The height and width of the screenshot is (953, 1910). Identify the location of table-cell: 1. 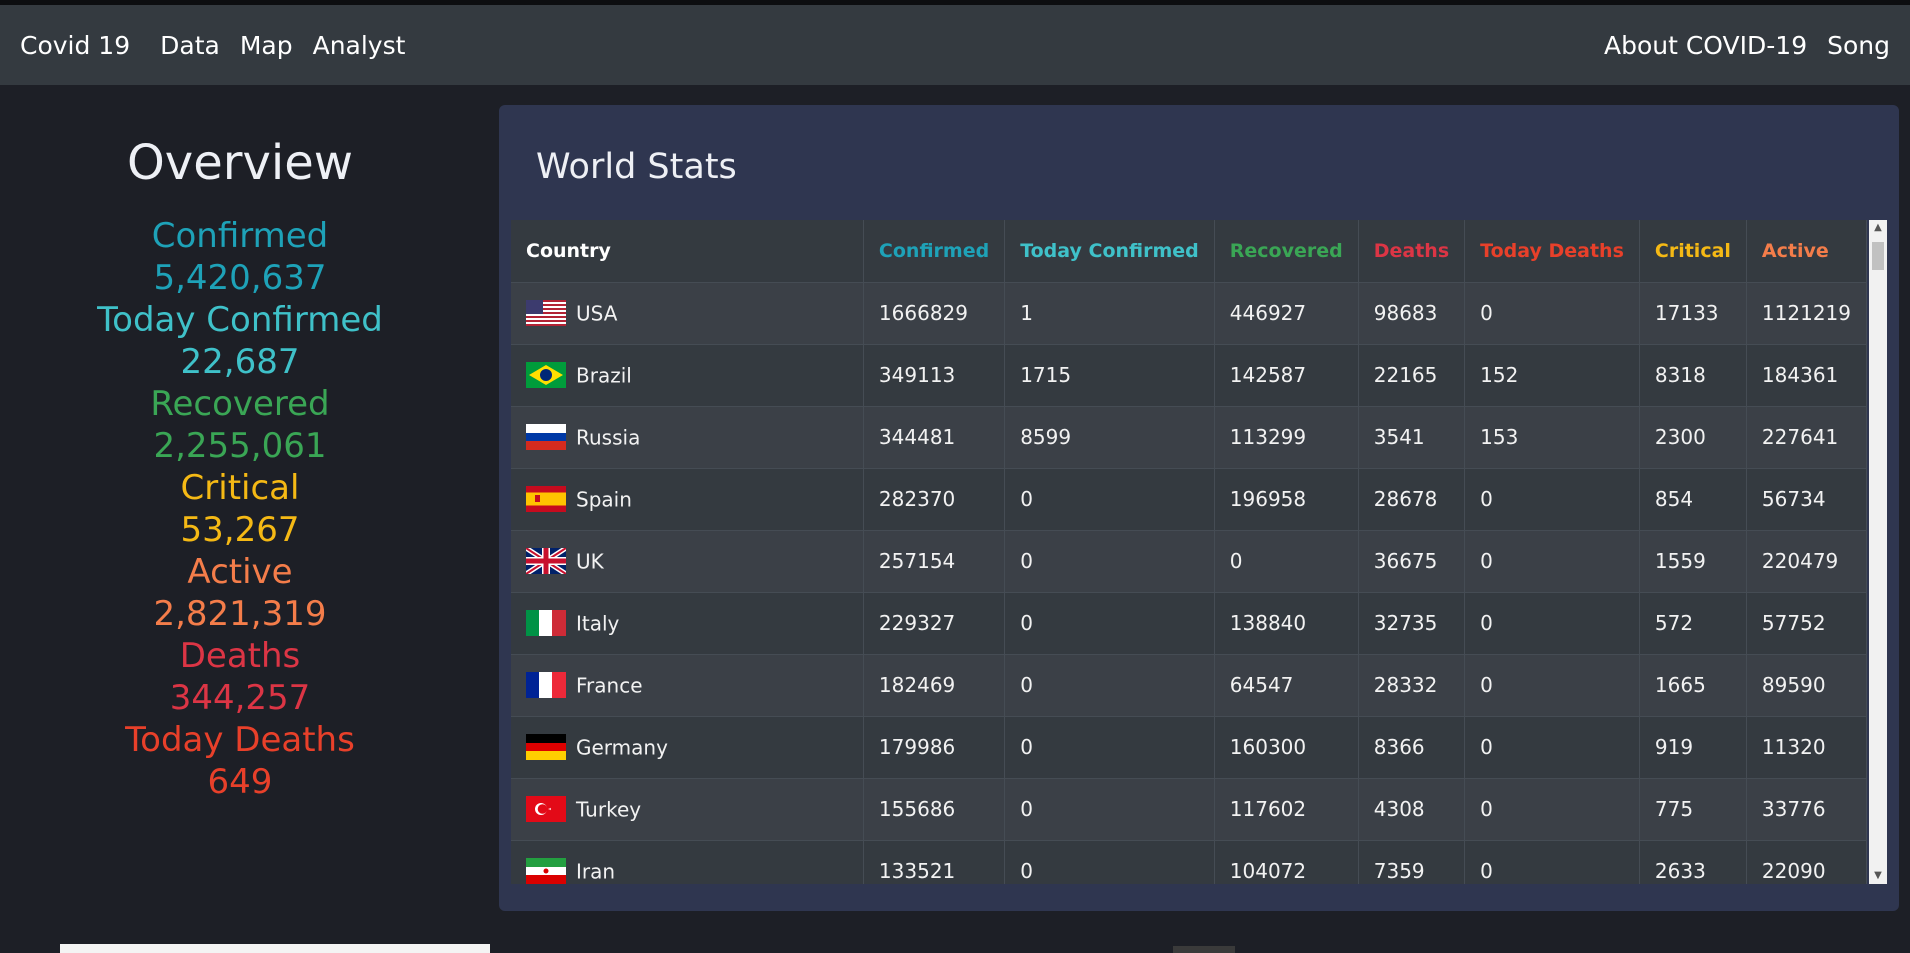
(1109, 313).